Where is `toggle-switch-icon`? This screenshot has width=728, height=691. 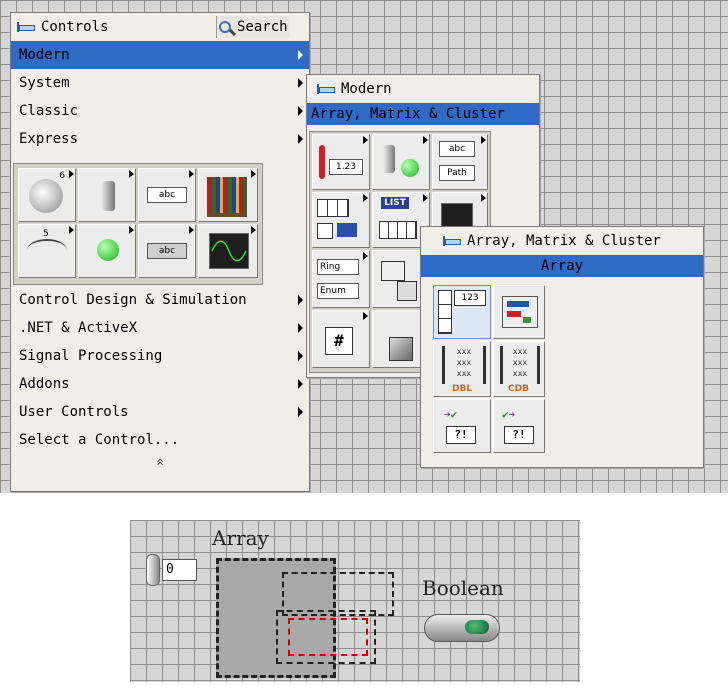 toggle-switch-icon is located at coordinates (107, 195).